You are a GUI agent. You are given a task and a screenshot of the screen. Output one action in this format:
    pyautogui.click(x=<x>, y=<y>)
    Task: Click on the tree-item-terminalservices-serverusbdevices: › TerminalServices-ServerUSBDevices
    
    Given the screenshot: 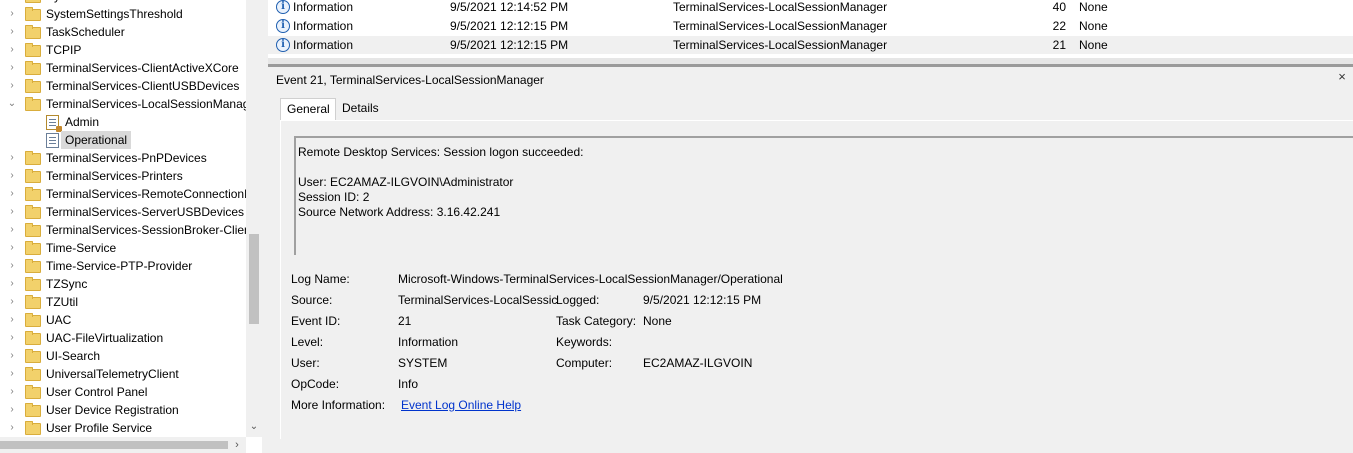 What is the action you would take?
    pyautogui.click(x=123, y=212)
    